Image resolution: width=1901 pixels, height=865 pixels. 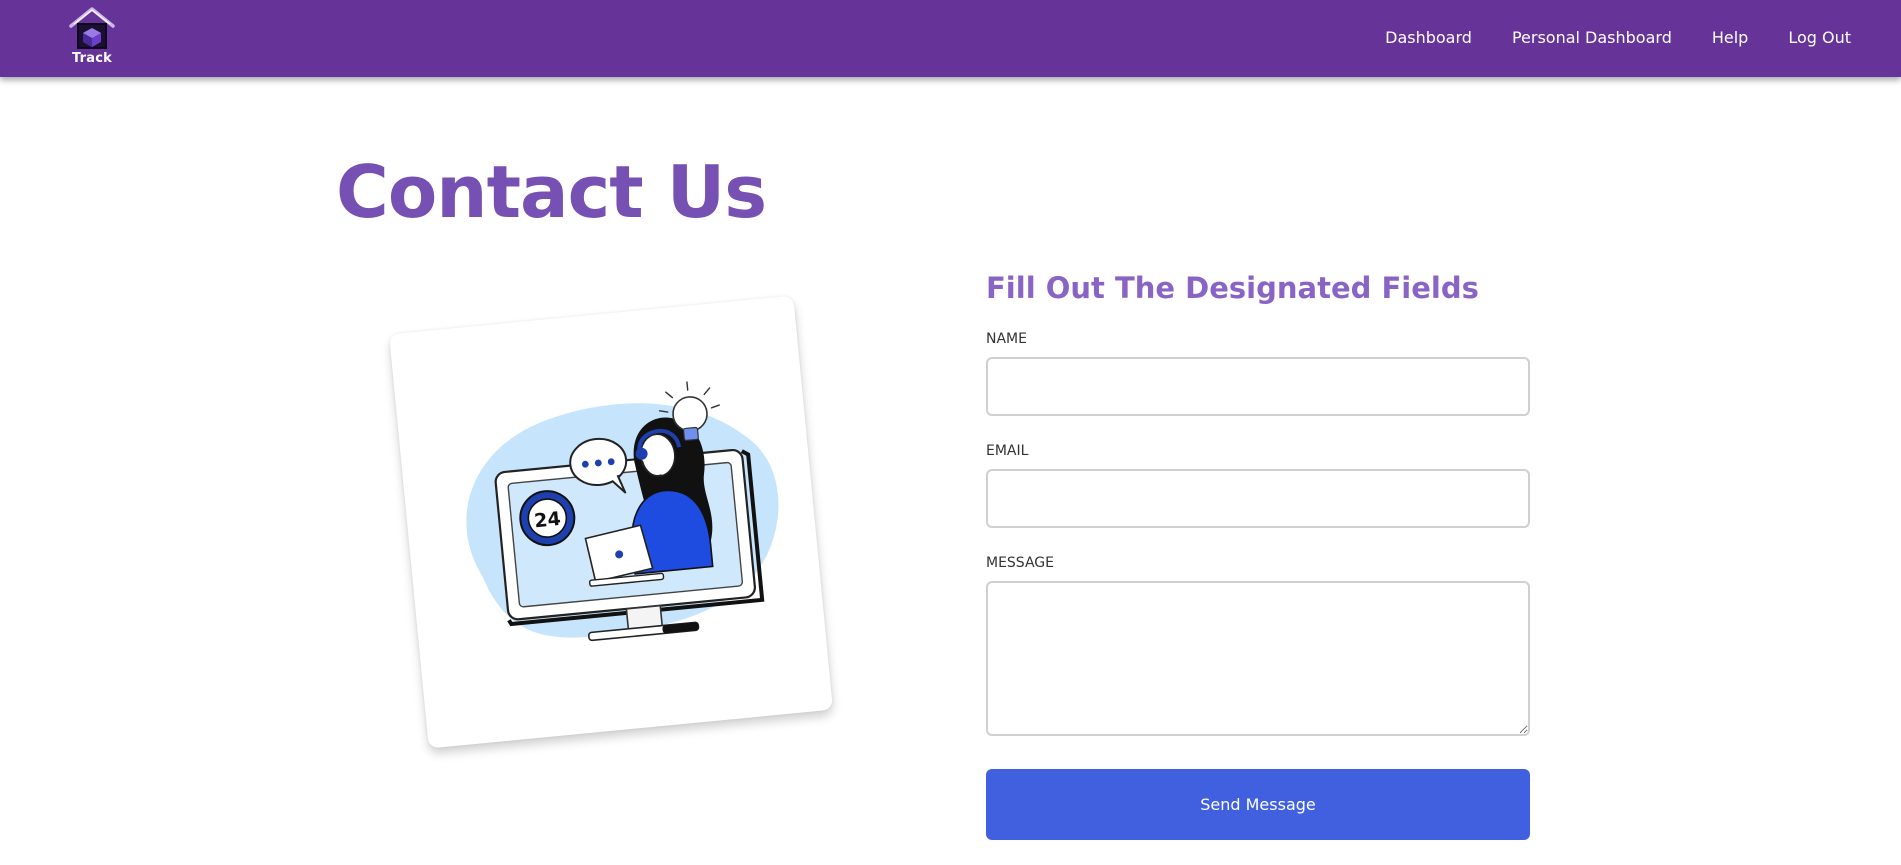 What do you see at coordinates (1258, 804) in the screenshot?
I see `send-message-button: Send Message` at bounding box center [1258, 804].